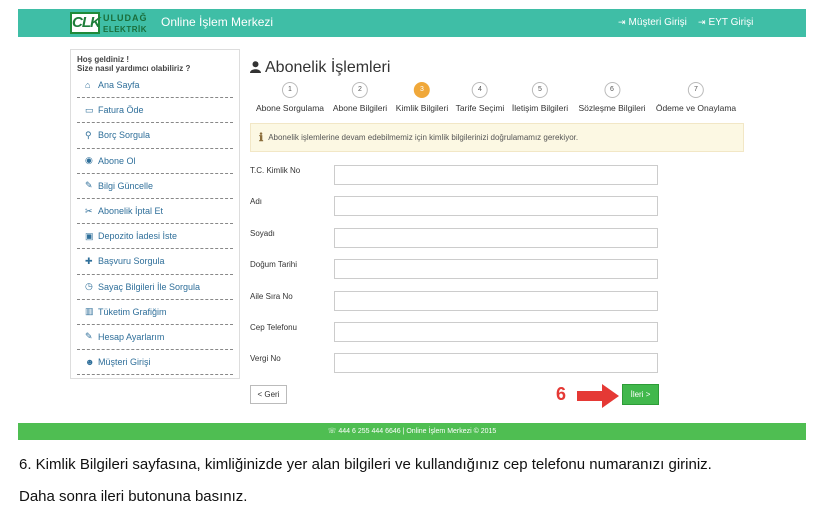 The image size is (833, 511). Describe the element at coordinates (131, 211) in the screenshot. I see `sidebar-item-label: Abonelik İptal Et` at that location.